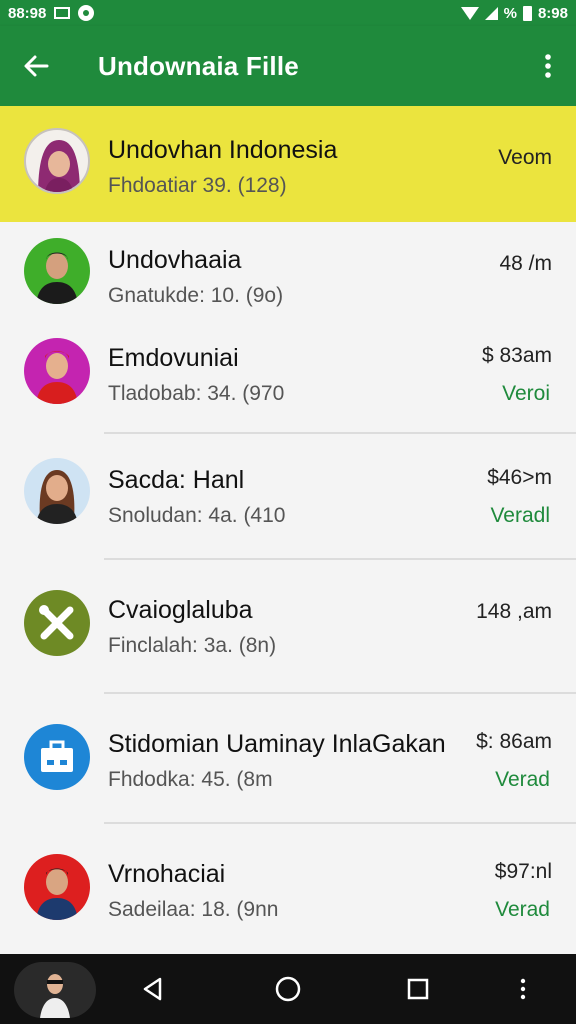  Describe the element at coordinates (491, 13) in the screenshot. I see `signal-icon` at that location.